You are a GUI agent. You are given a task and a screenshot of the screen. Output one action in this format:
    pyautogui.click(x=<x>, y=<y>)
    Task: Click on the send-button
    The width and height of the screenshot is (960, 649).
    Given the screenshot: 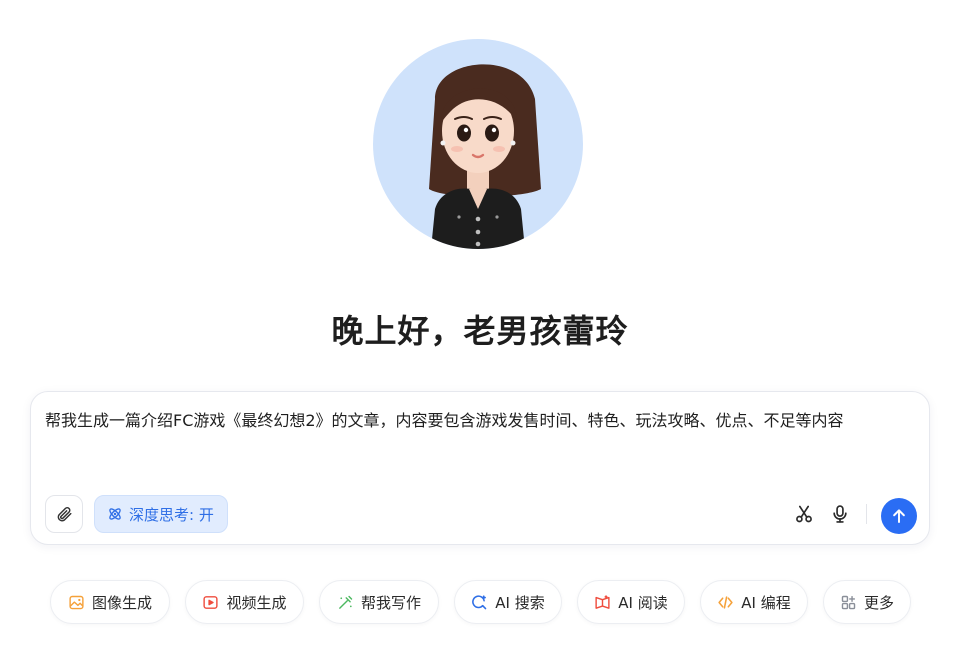 What is the action you would take?
    pyautogui.click(x=899, y=516)
    